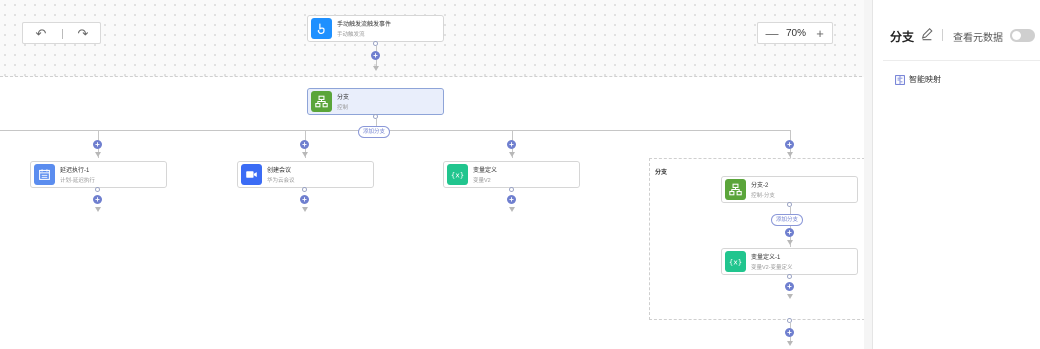  Describe the element at coordinates (772, 34) in the screenshot. I see `zoom-out-button: —` at that location.